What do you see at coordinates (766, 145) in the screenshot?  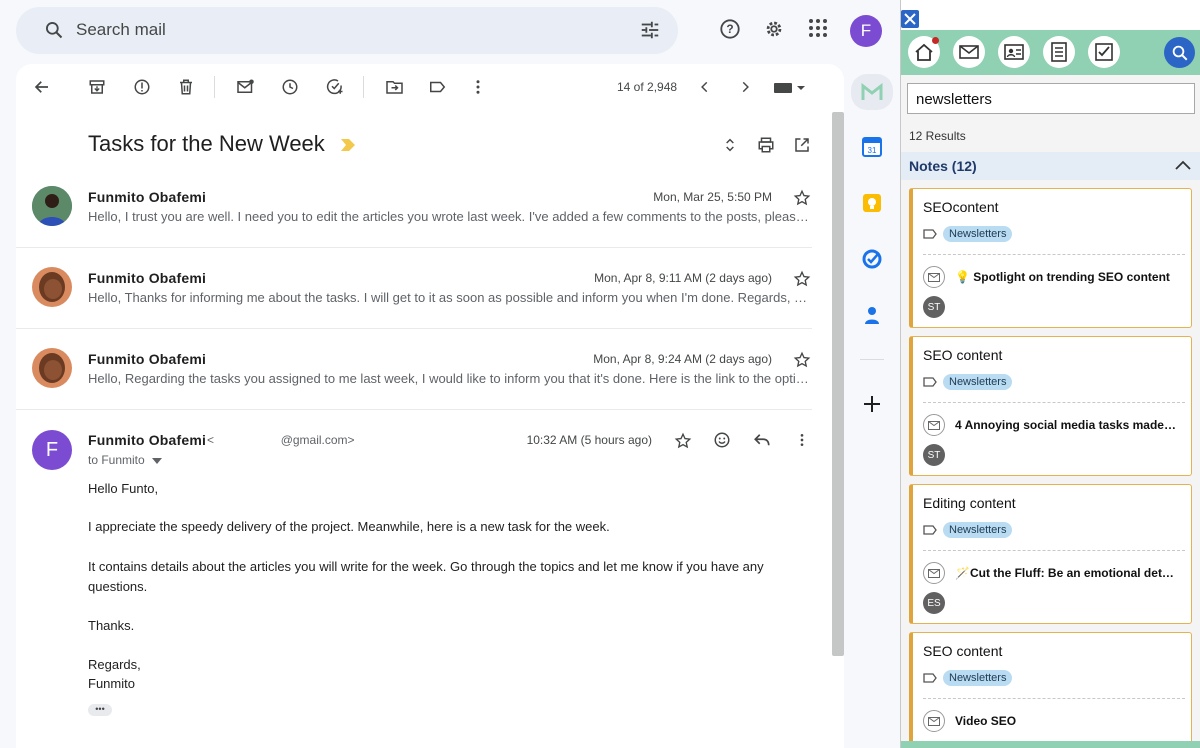 I see `print-icon` at bounding box center [766, 145].